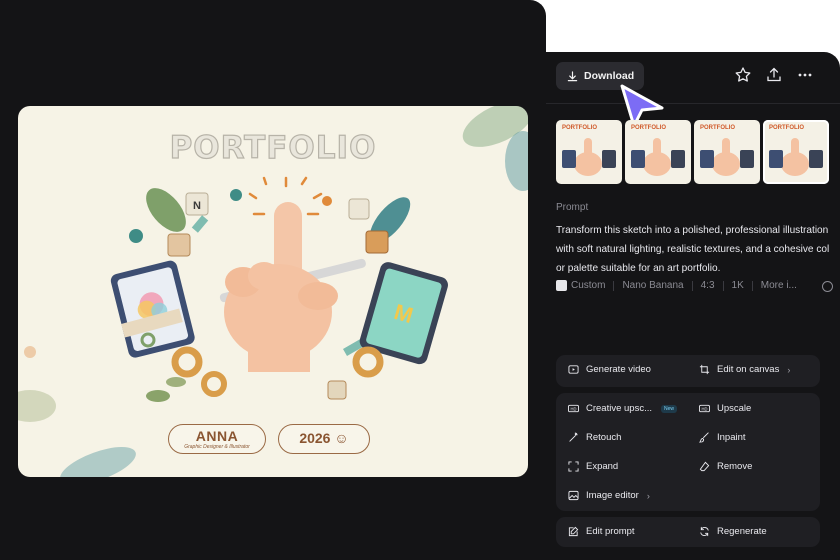 This screenshot has width=840, height=560. I want to click on inpaint-label: Inpaint, so click(731, 437).